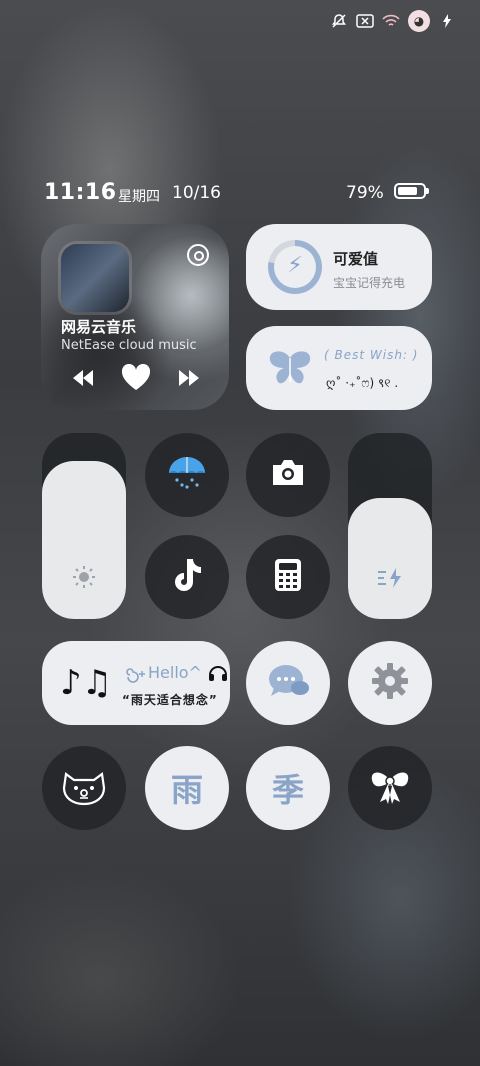 This screenshot has width=480, height=1066. I want to click on wish-widget: ( Best Wish: ) ღ˚ ·₊˚ෆ) ९୧ ., so click(339, 368).